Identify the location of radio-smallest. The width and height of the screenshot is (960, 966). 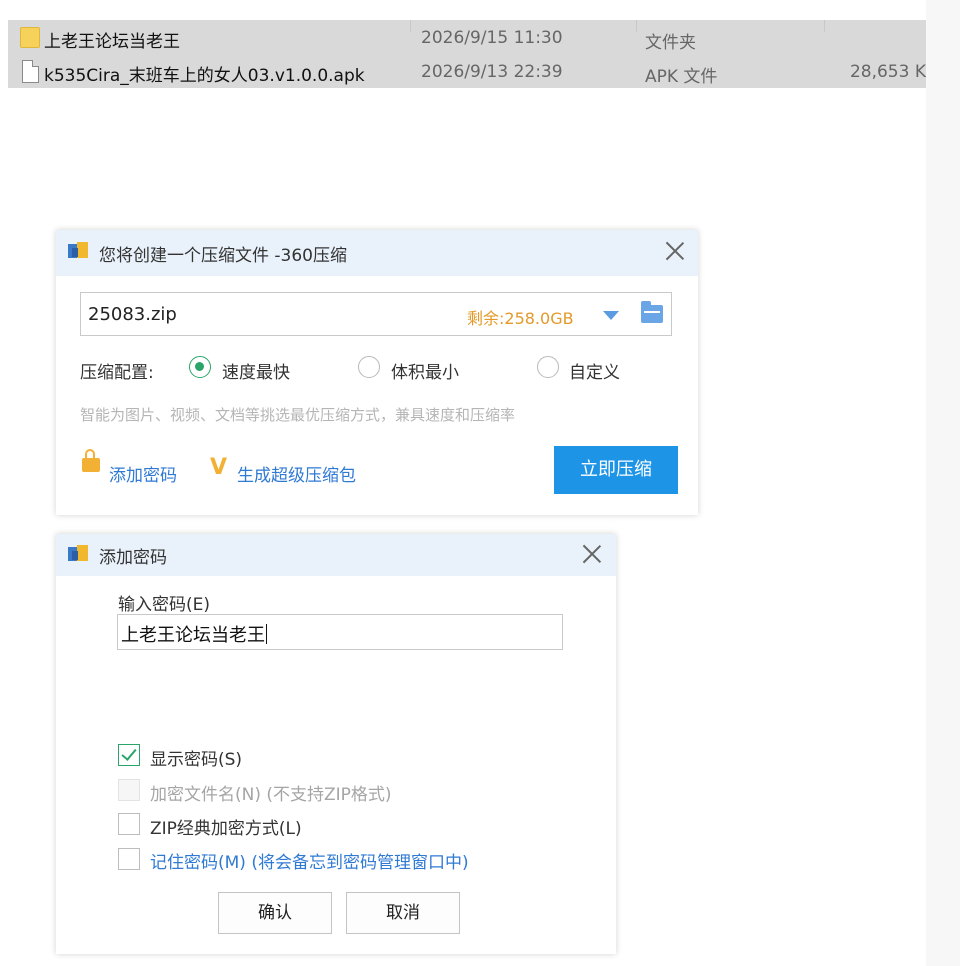
(369, 367).